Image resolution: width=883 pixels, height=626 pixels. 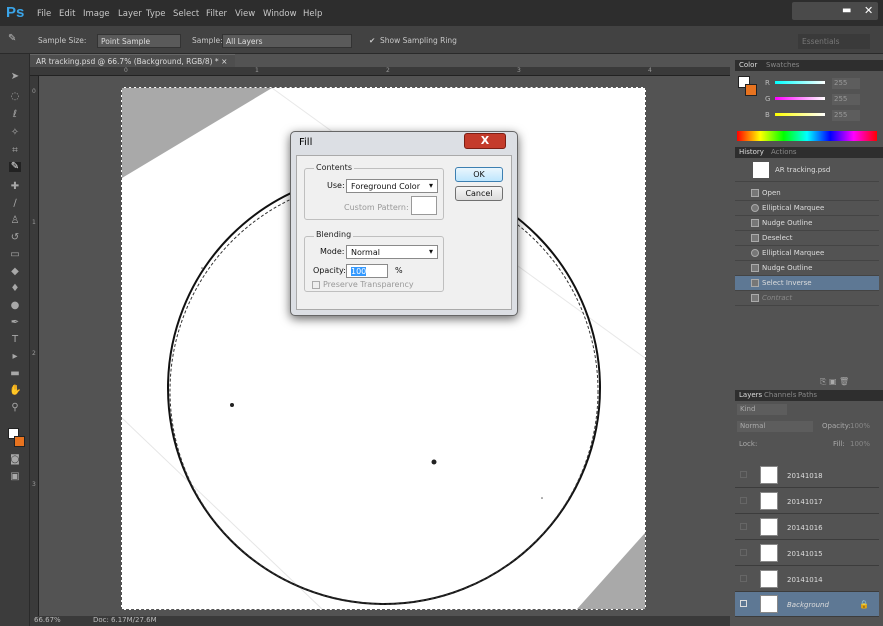 I want to click on shape-tool-icon: ▬, so click(x=15, y=374).